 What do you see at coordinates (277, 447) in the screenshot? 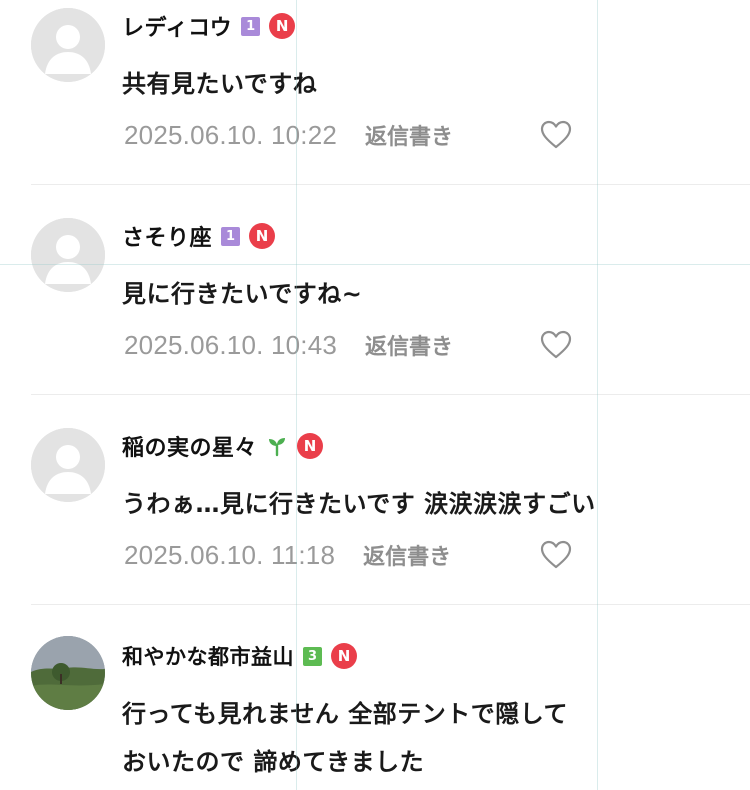
I see `sprout-icon` at bounding box center [277, 447].